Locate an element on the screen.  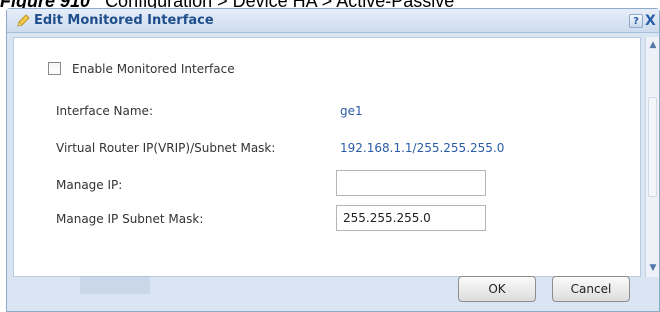
help-button: ? is located at coordinates (636, 21).